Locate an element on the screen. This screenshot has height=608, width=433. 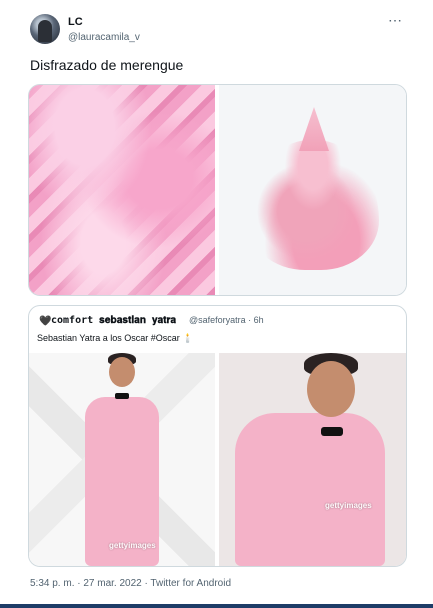
author-name: LC is located at coordinates (75, 22).